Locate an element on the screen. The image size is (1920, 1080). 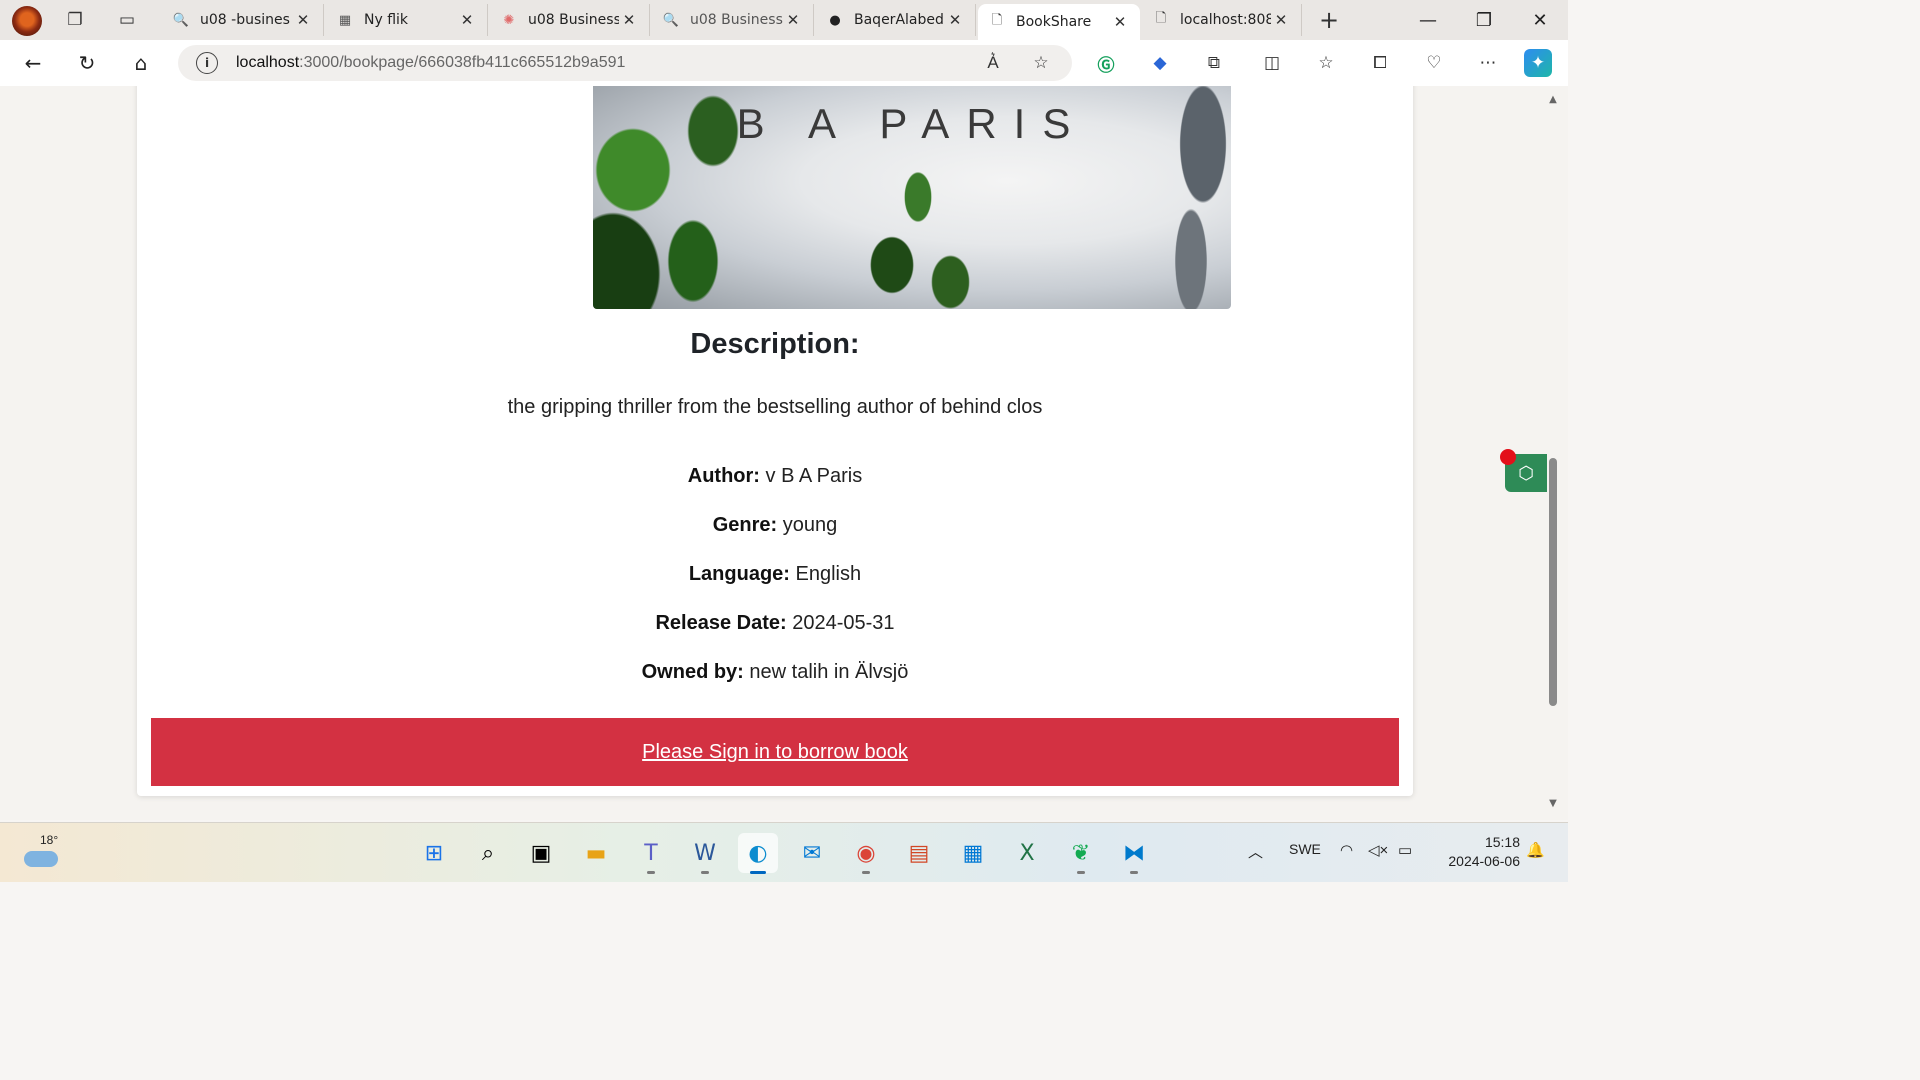
description-heading: Description: is located at coordinates (775, 344).